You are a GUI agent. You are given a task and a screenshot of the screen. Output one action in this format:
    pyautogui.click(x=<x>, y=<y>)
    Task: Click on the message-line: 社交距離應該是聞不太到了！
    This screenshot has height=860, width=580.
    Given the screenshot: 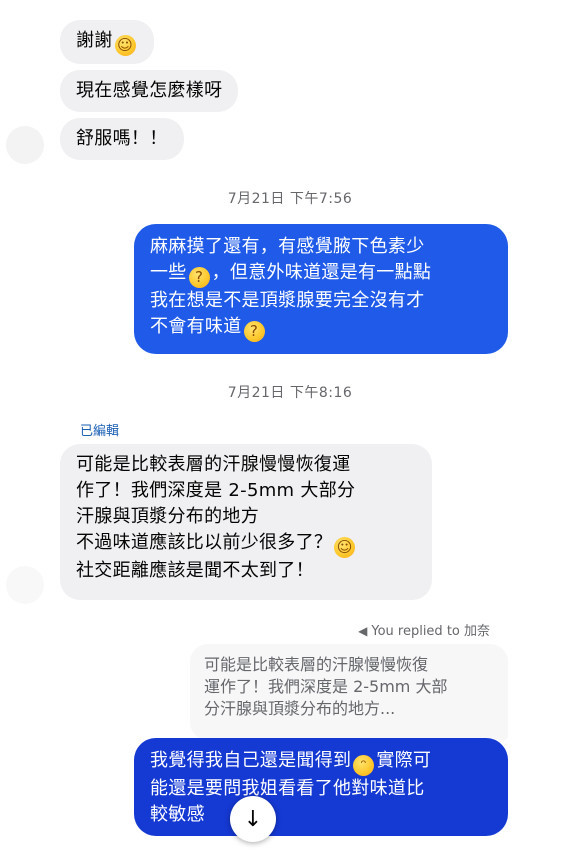 What is the action you would take?
    pyautogui.click(x=195, y=570)
    